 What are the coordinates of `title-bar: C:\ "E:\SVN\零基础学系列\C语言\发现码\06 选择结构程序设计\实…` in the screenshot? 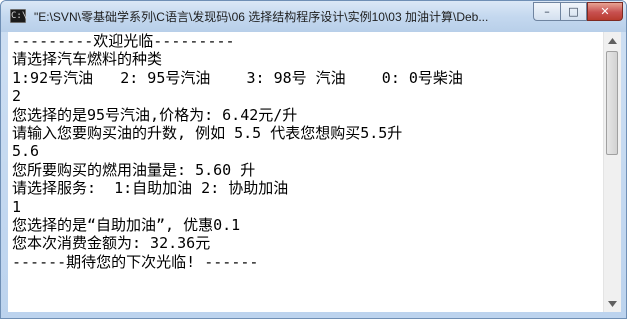 It's located at (313, 16).